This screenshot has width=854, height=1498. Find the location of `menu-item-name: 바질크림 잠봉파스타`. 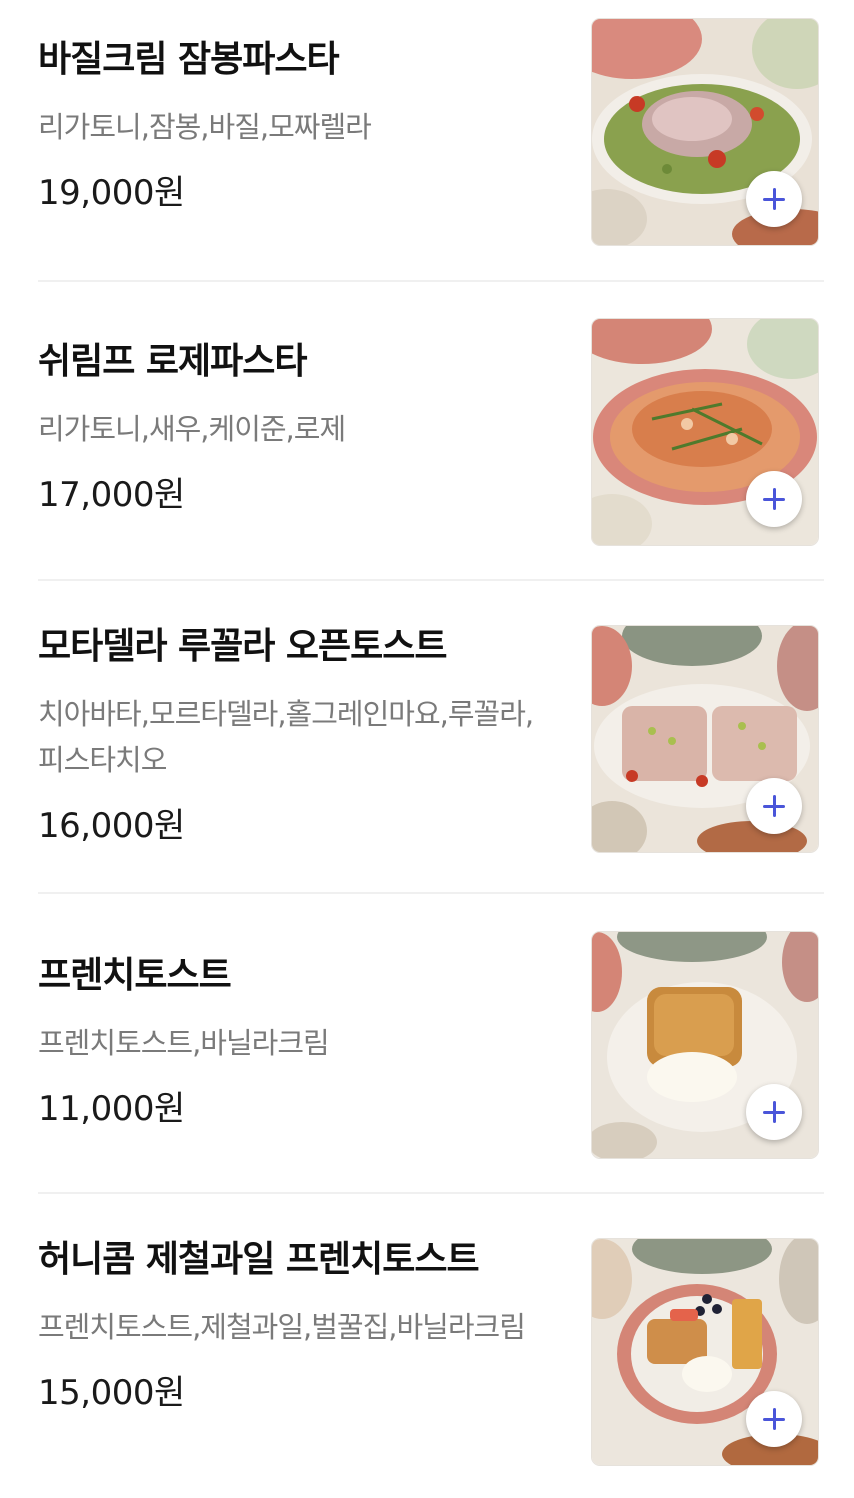

menu-item-name: 바질크림 잠봉파스타 is located at coordinates (189, 59).